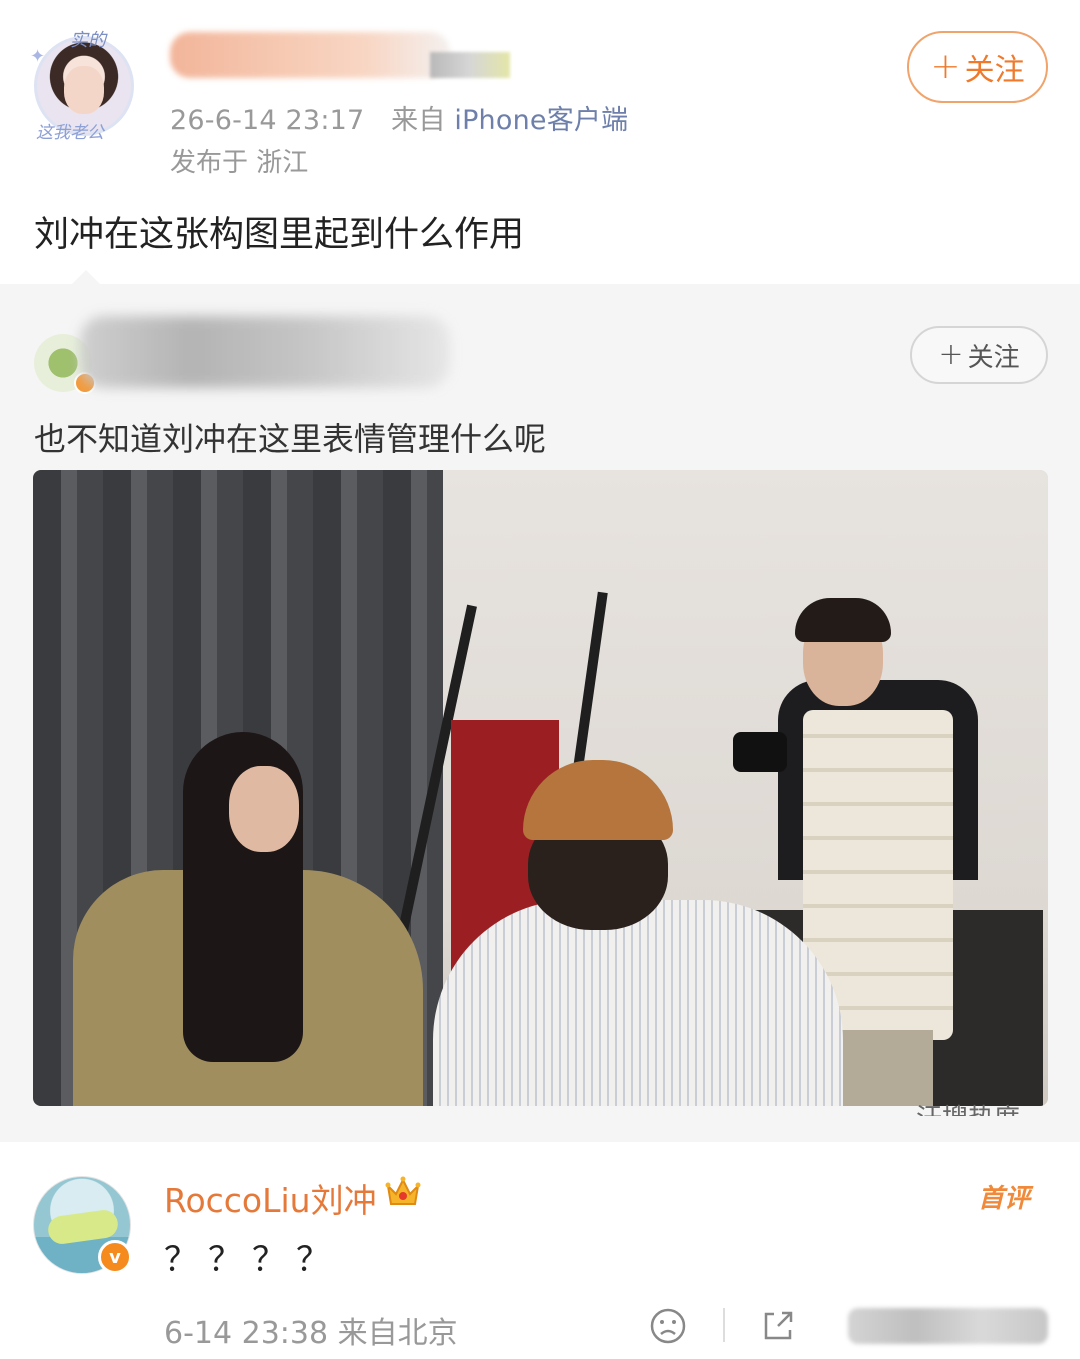  What do you see at coordinates (760, 752) in the screenshot?
I see `photo-camera` at bounding box center [760, 752].